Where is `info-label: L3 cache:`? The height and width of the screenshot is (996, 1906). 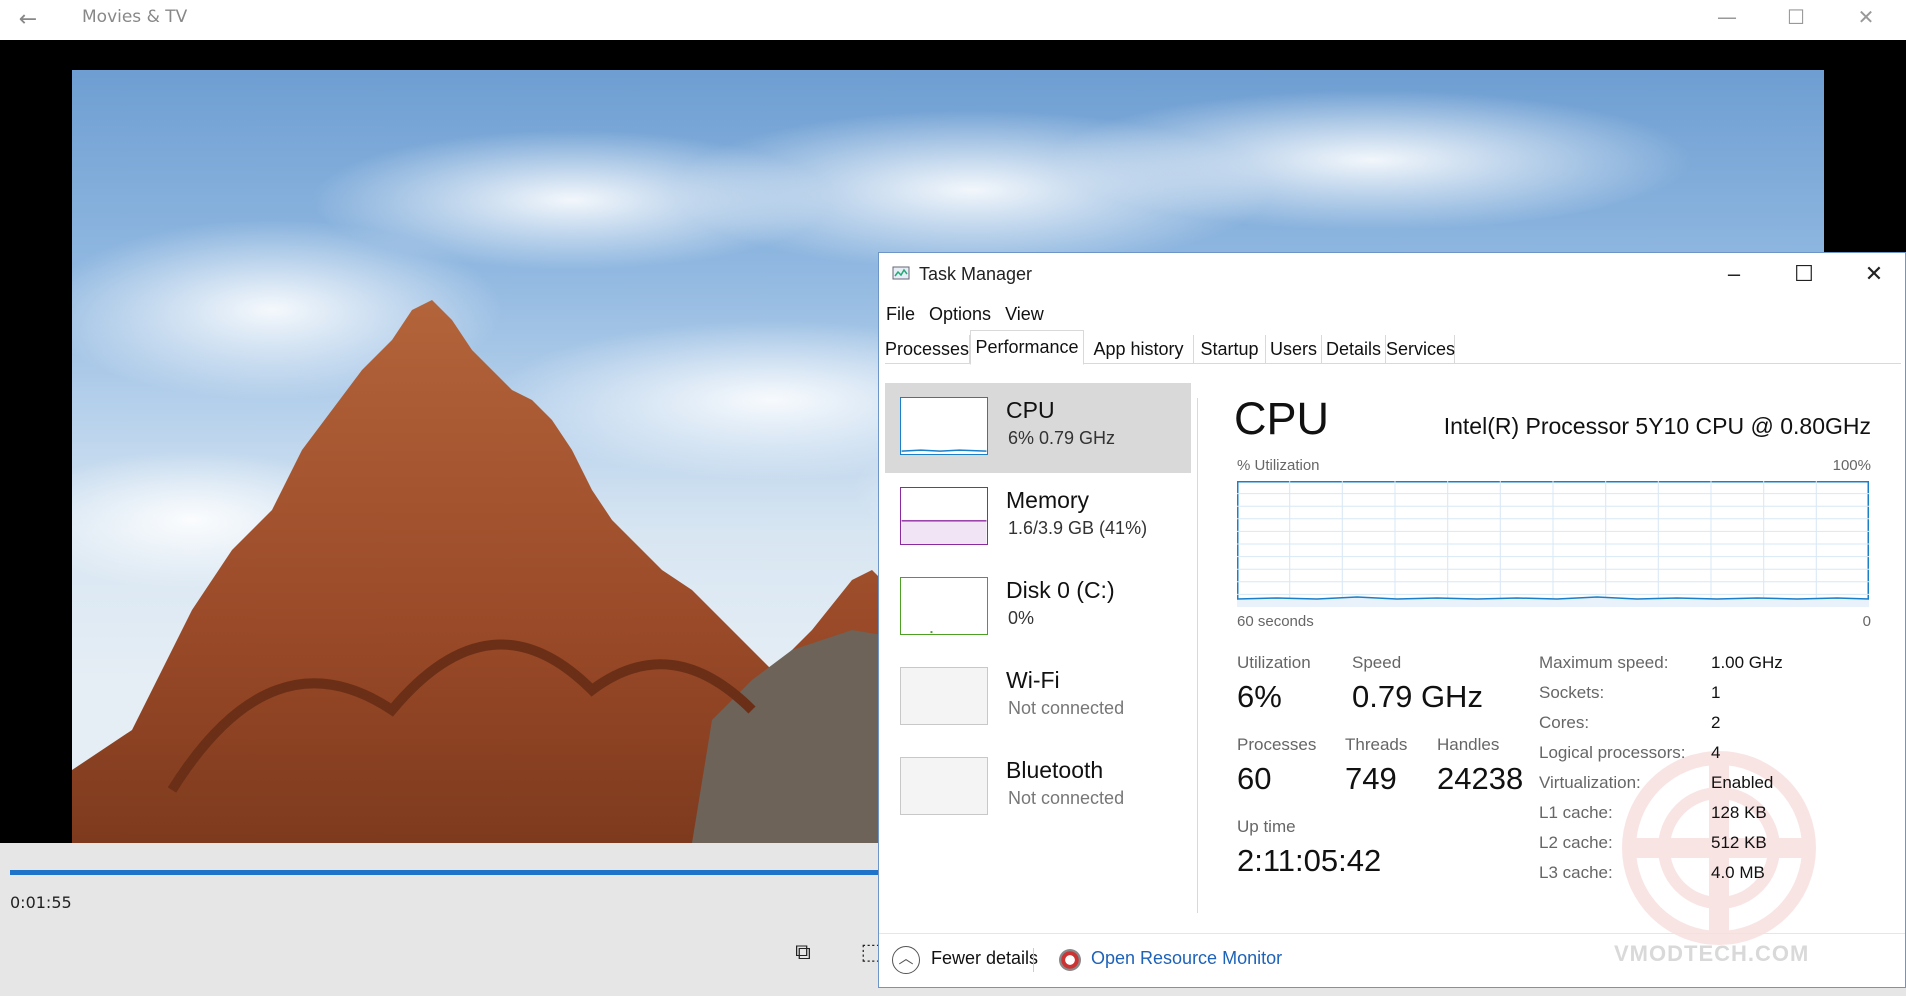 info-label: L3 cache: is located at coordinates (1576, 872).